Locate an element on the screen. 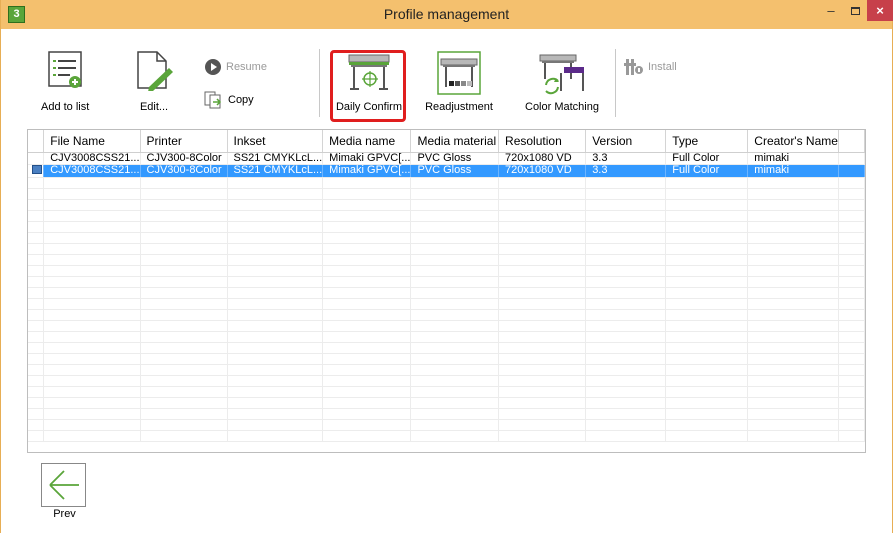 This screenshot has width=893, height=533. row-selector is located at coordinates (36, 158).